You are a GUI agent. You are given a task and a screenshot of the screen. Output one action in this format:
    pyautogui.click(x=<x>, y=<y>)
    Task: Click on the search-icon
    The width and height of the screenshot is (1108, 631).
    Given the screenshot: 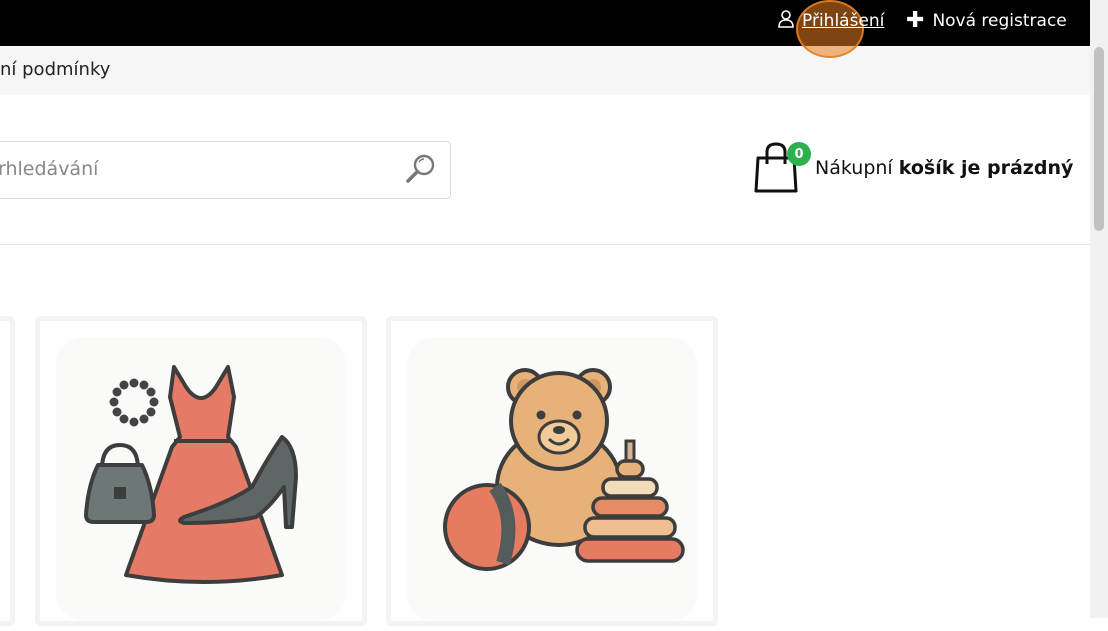 What is the action you would take?
    pyautogui.click(x=421, y=171)
    